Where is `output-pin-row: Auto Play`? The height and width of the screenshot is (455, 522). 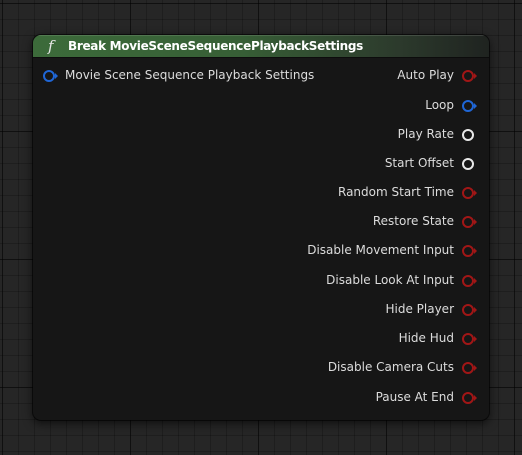
output-pin-row: Auto Play is located at coordinates (437, 75).